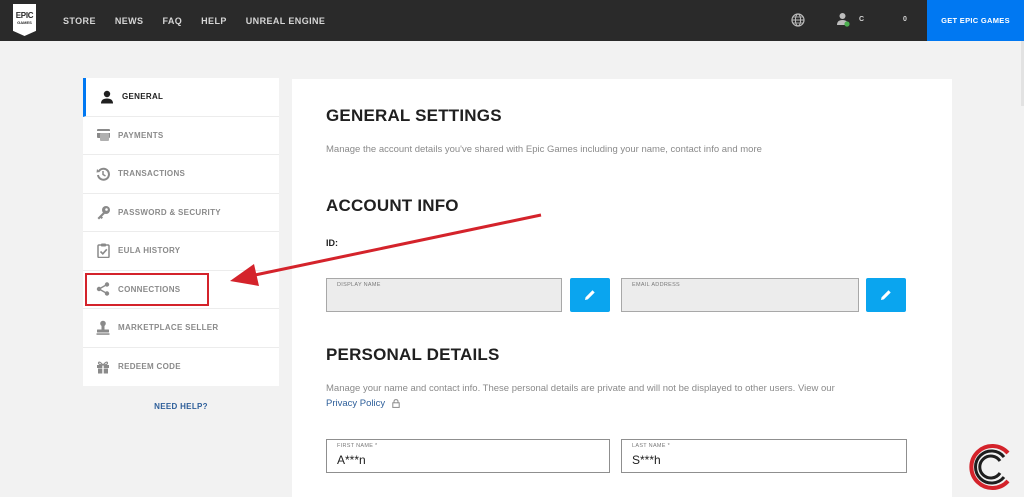 This screenshot has height=497, width=1024. What do you see at coordinates (286, 21) in the screenshot?
I see `nav-link-unreal-engine: UNREAL ENGINE` at bounding box center [286, 21].